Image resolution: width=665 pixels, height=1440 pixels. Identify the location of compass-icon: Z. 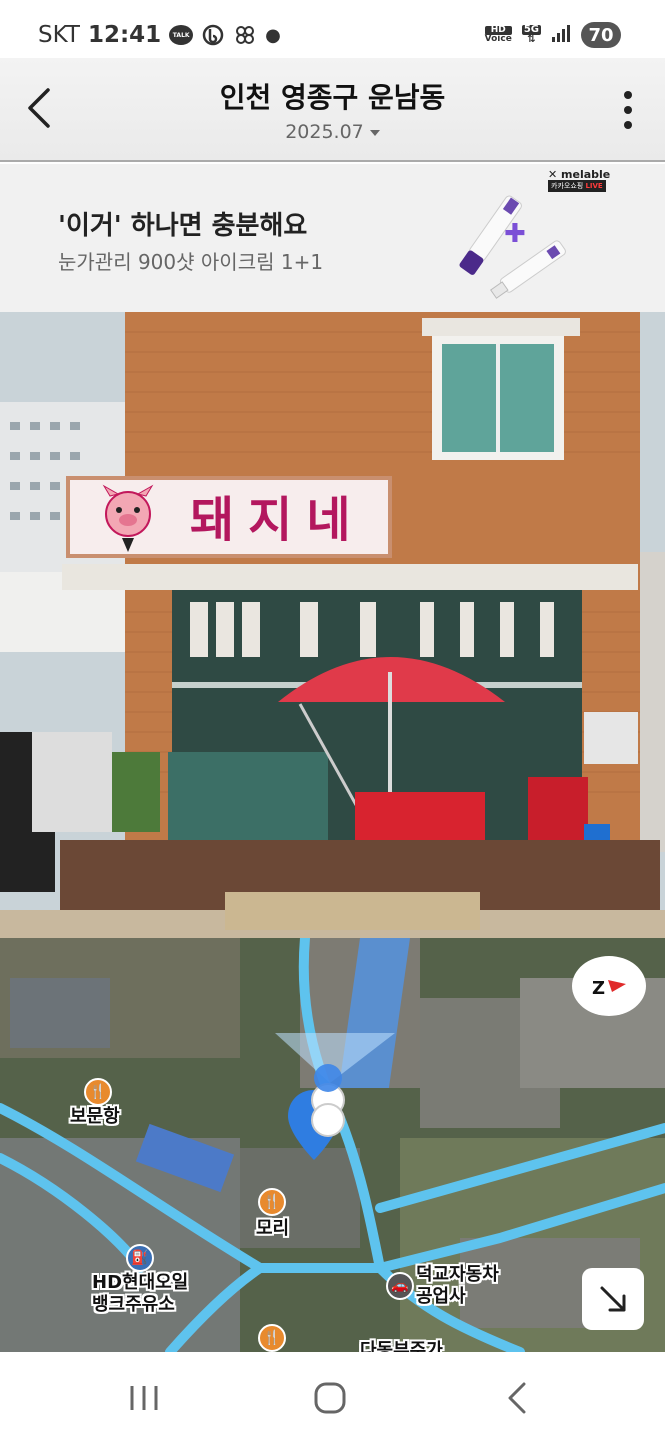
(609, 988).